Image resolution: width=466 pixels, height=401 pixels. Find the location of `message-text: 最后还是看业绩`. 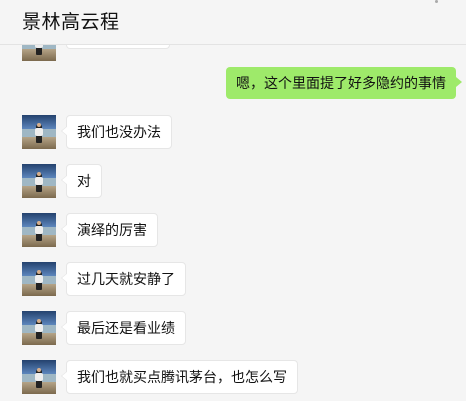

message-text: 最后还是看业绩 is located at coordinates (126, 328).